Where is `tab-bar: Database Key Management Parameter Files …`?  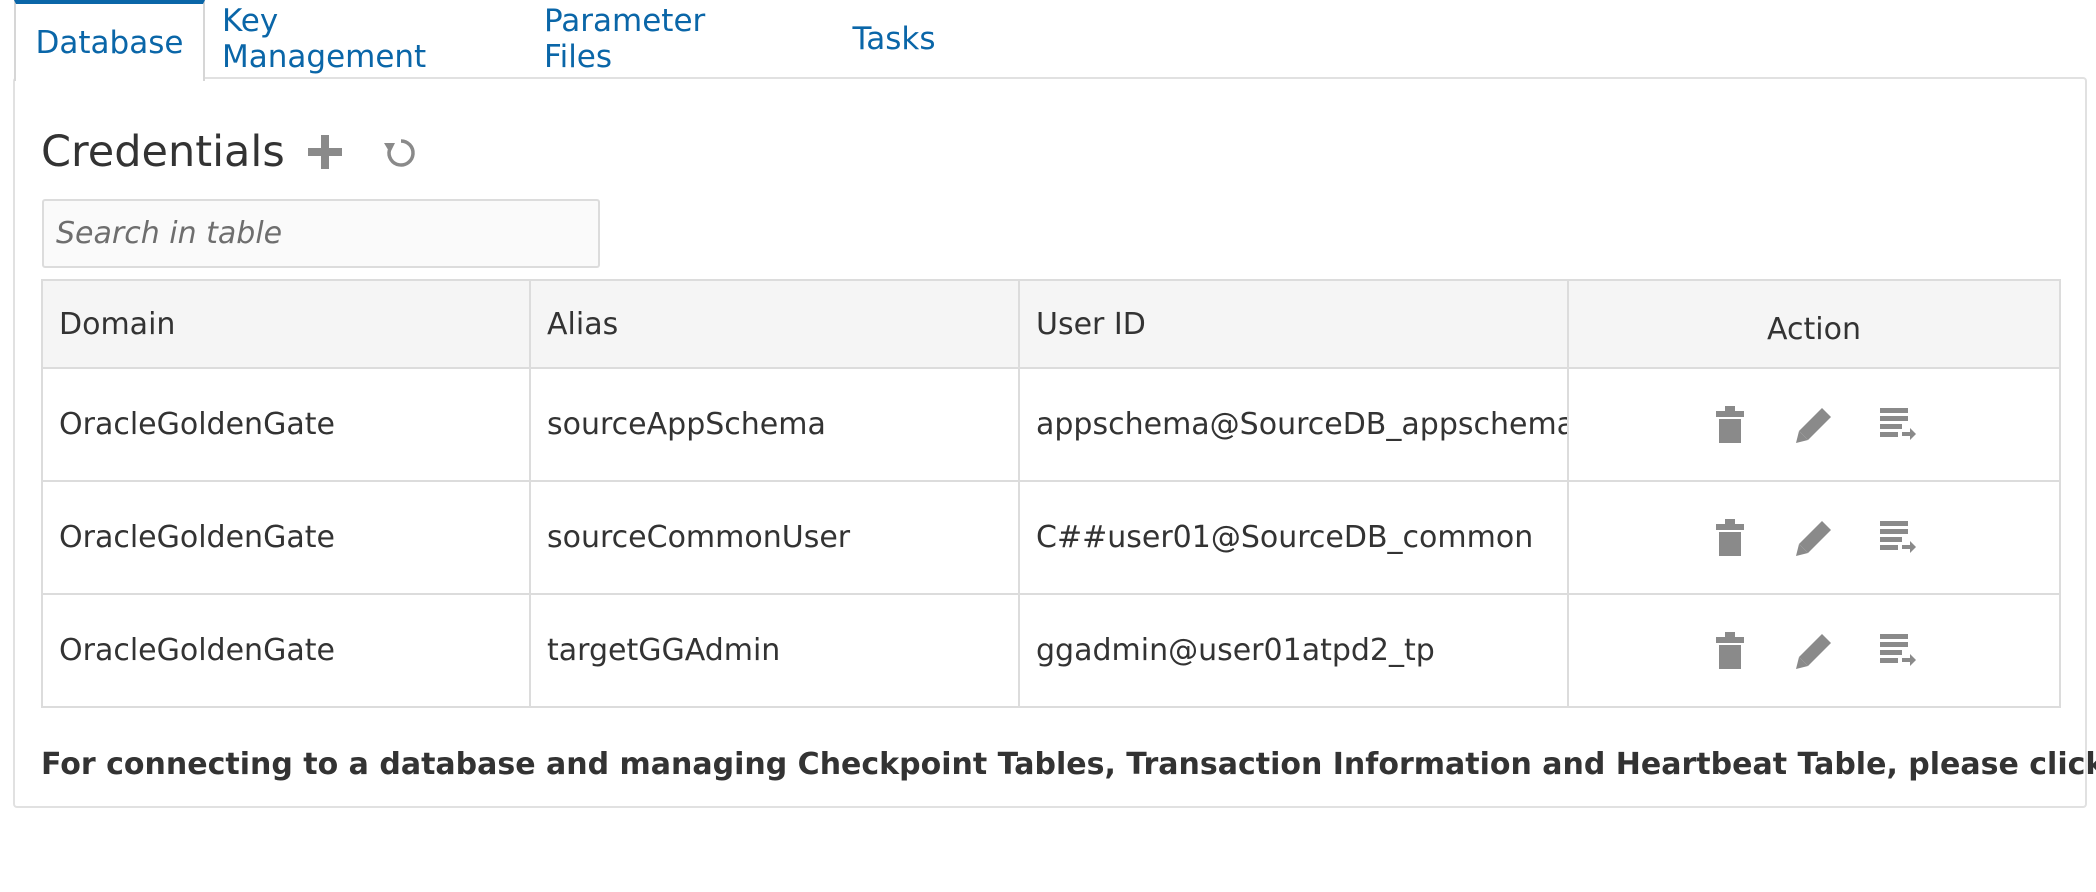
tab-bar: Database Key Management Parameter Files … is located at coordinates (1051, 40).